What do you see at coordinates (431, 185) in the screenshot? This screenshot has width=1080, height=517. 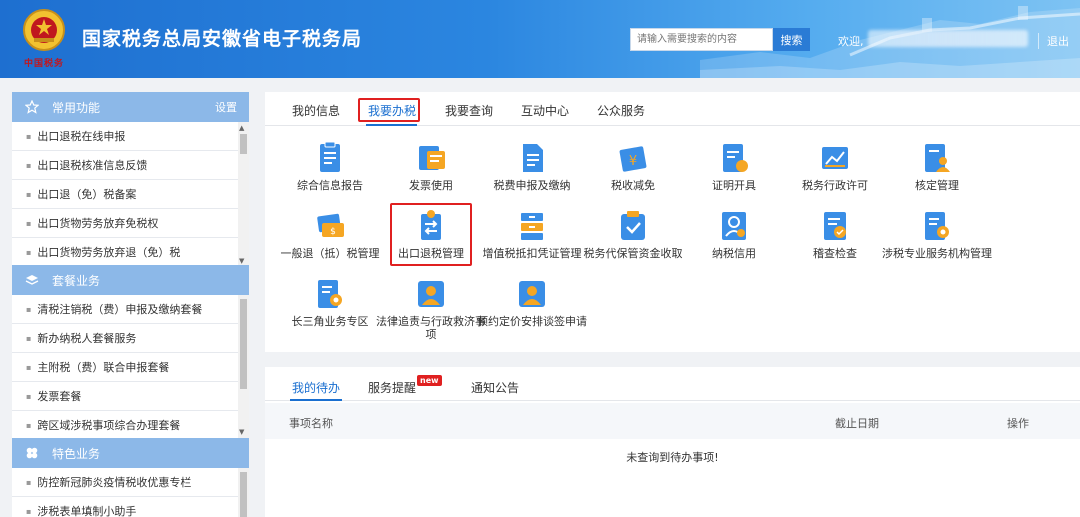 I see `service-label: 发票使用` at bounding box center [431, 185].